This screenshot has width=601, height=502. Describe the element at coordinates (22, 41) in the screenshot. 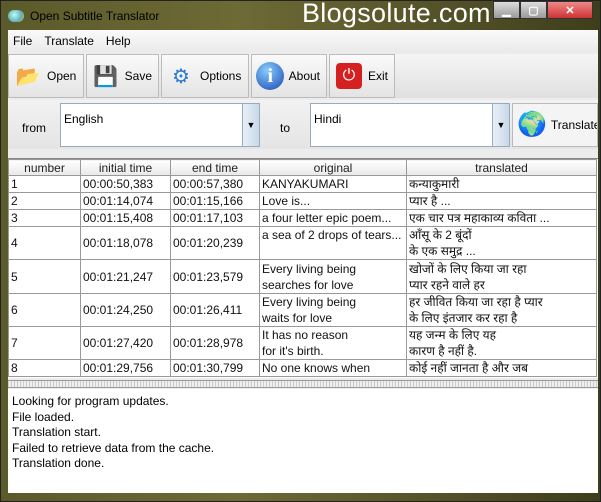

I see `menu-file: File` at that location.